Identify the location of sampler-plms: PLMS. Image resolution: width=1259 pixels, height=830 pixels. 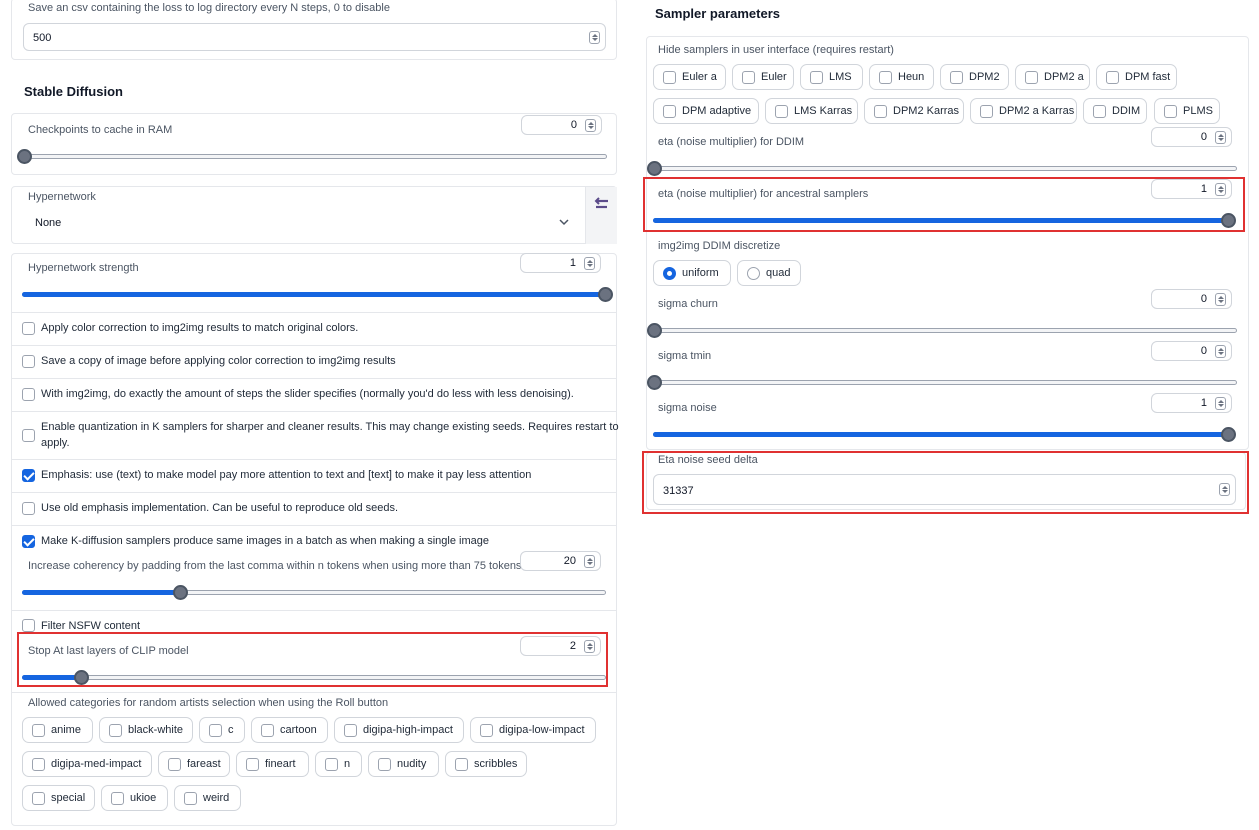
(1187, 111).